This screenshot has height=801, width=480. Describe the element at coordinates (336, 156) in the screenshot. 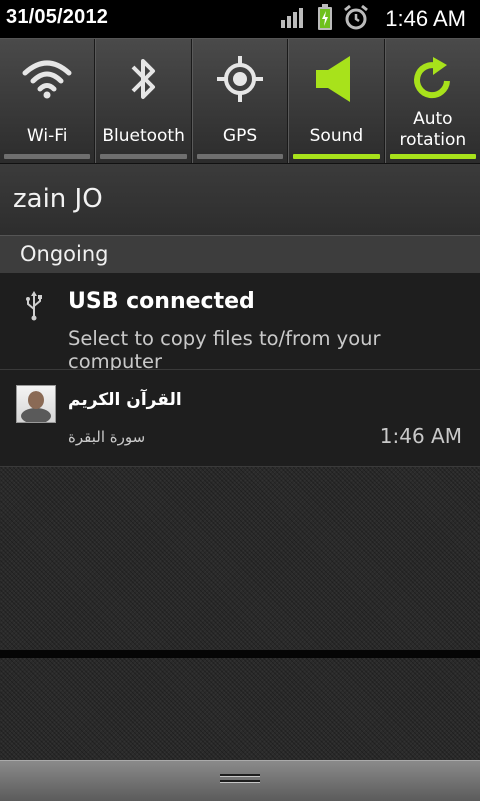

I see `toggle-sound-indicator` at that location.